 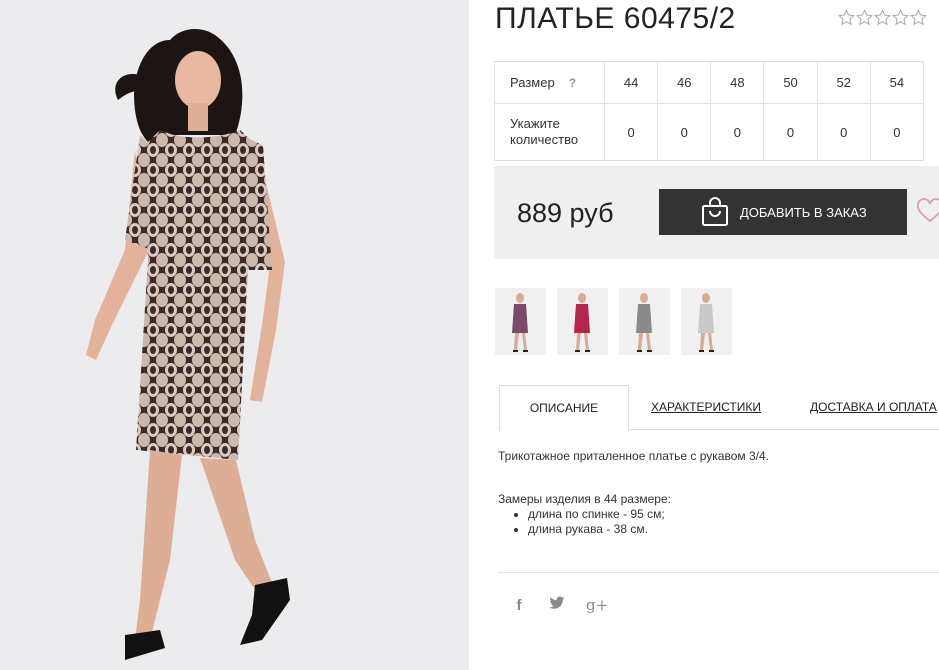 I want to click on measurements-title: Замеры изделия в 44 размере:, so click(x=584, y=499).